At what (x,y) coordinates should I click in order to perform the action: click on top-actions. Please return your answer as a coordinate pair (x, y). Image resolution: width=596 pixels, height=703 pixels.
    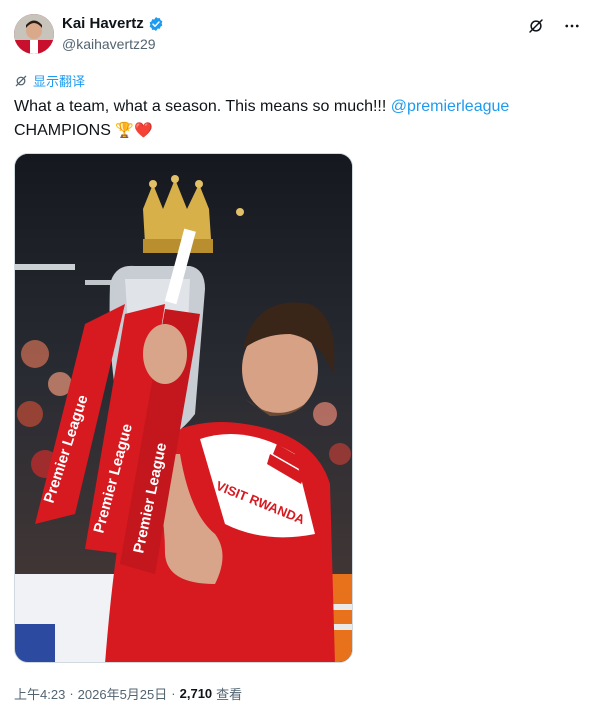
    Looking at the image, I should click on (554, 26).